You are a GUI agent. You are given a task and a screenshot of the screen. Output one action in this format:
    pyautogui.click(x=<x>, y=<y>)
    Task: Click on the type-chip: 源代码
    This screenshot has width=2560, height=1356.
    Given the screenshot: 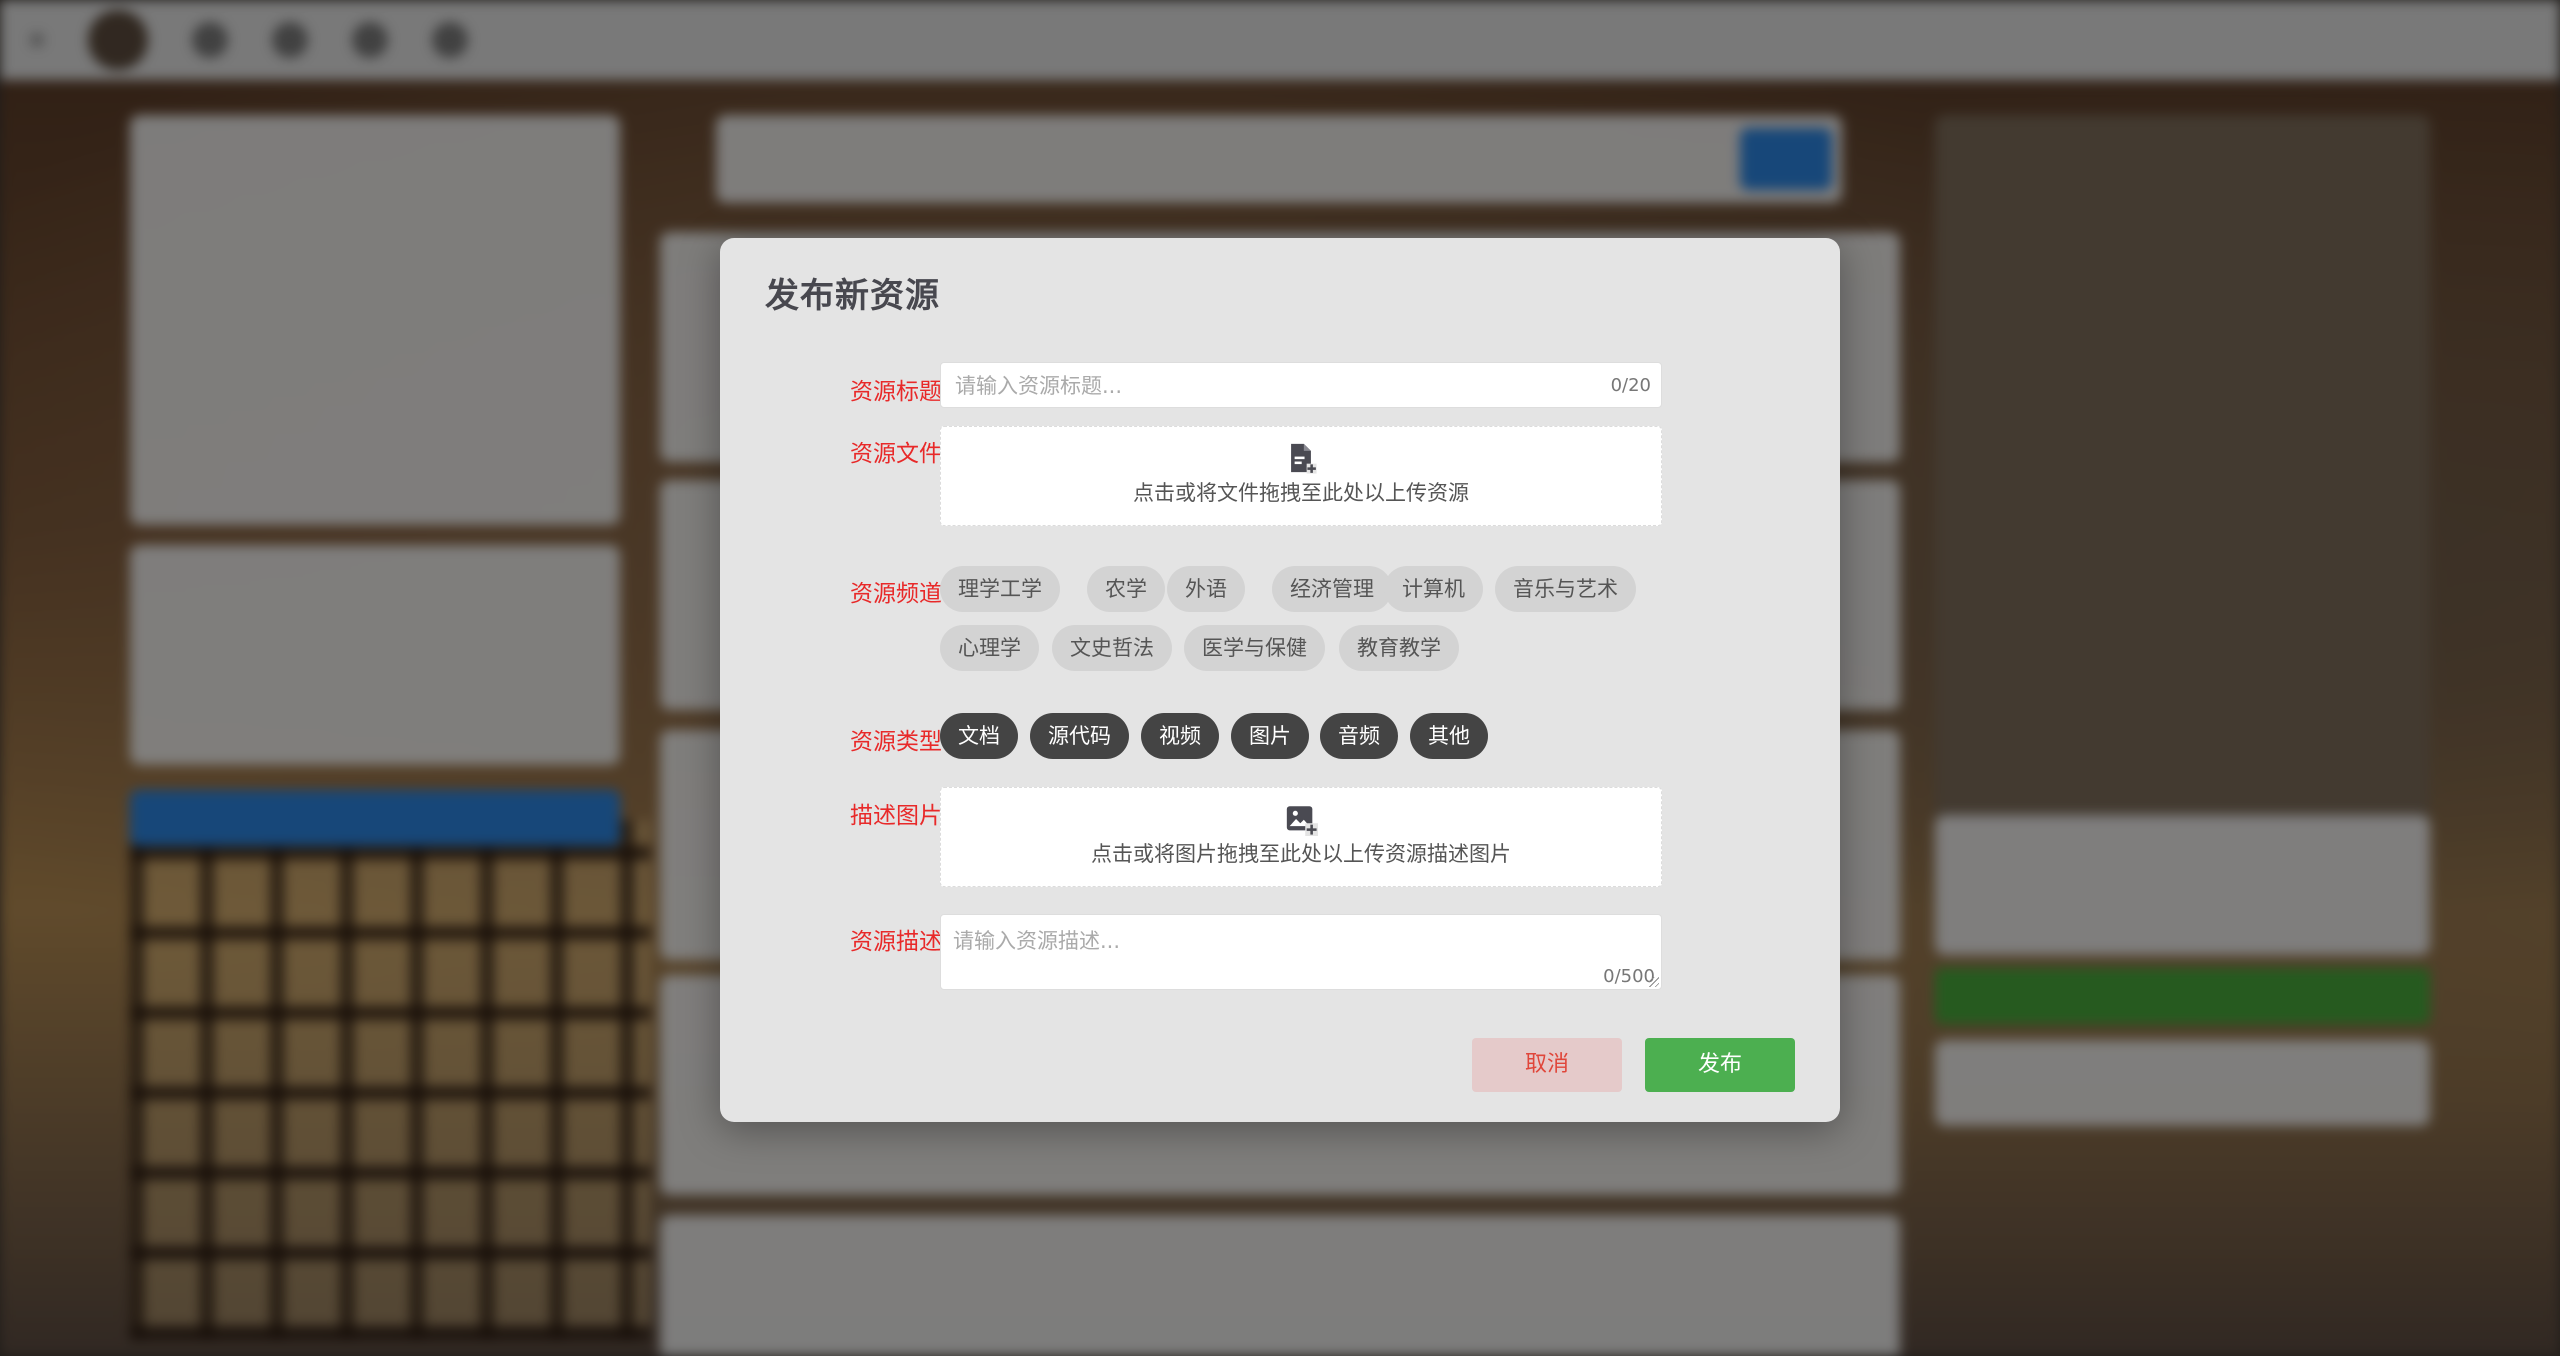 What is the action you would take?
    pyautogui.click(x=1079, y=736)
    